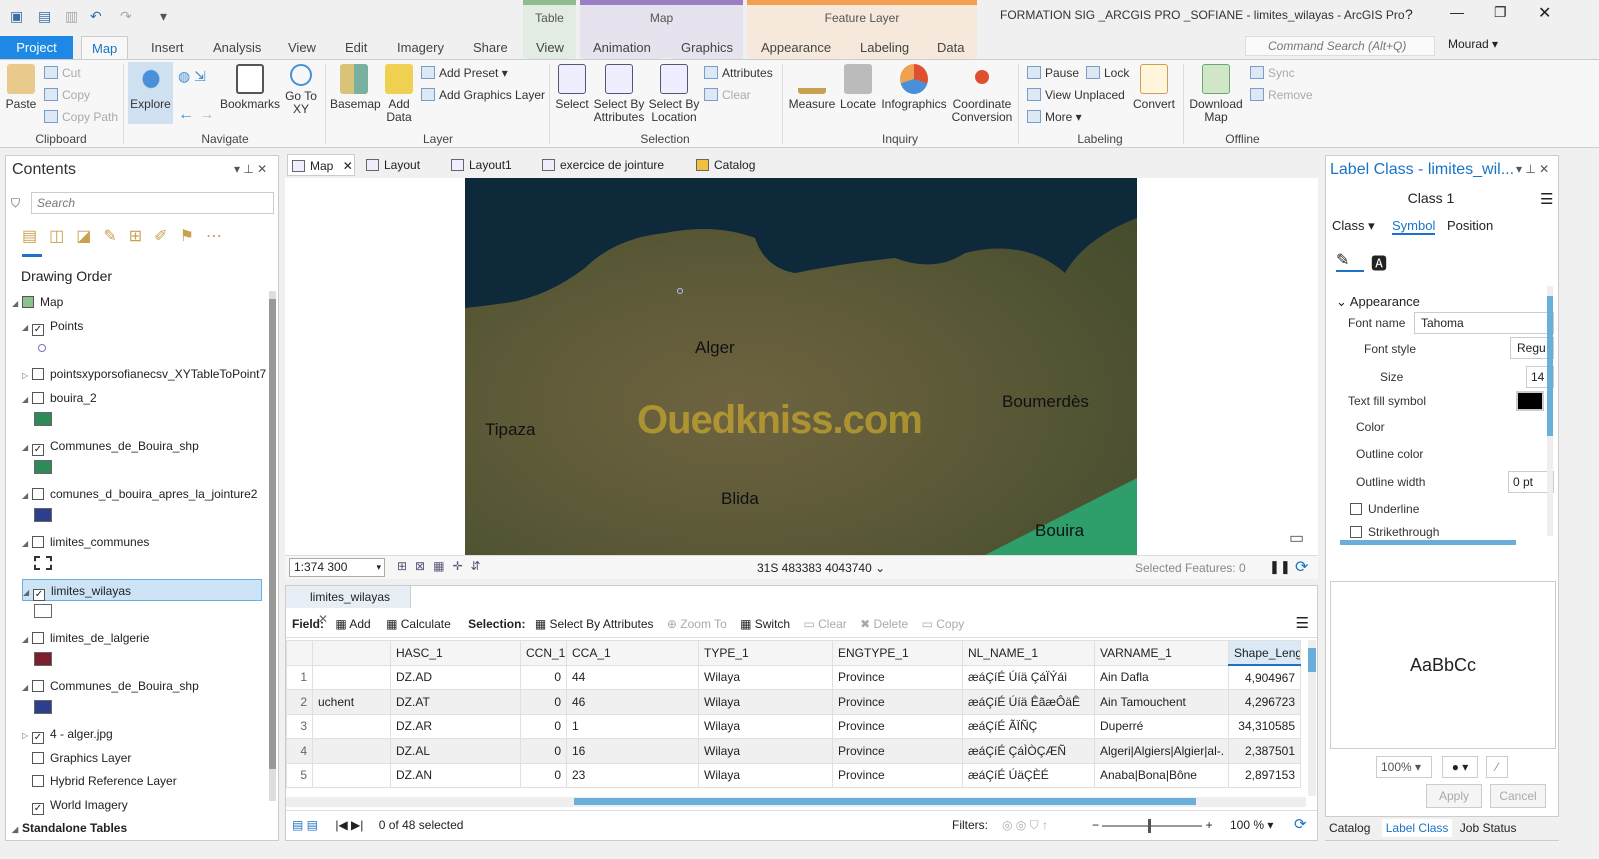 The width and height of the screenshot is (1599, 859). I want to click on contents-scrollbar, so click(272, 546).